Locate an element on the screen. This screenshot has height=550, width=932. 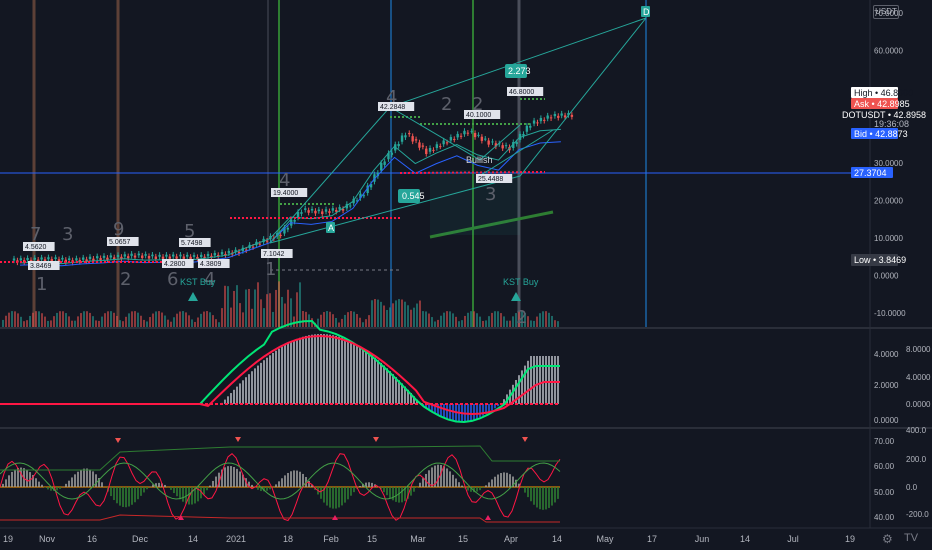
rsi-tick: -200.0 is located at coordinates (917, 514).